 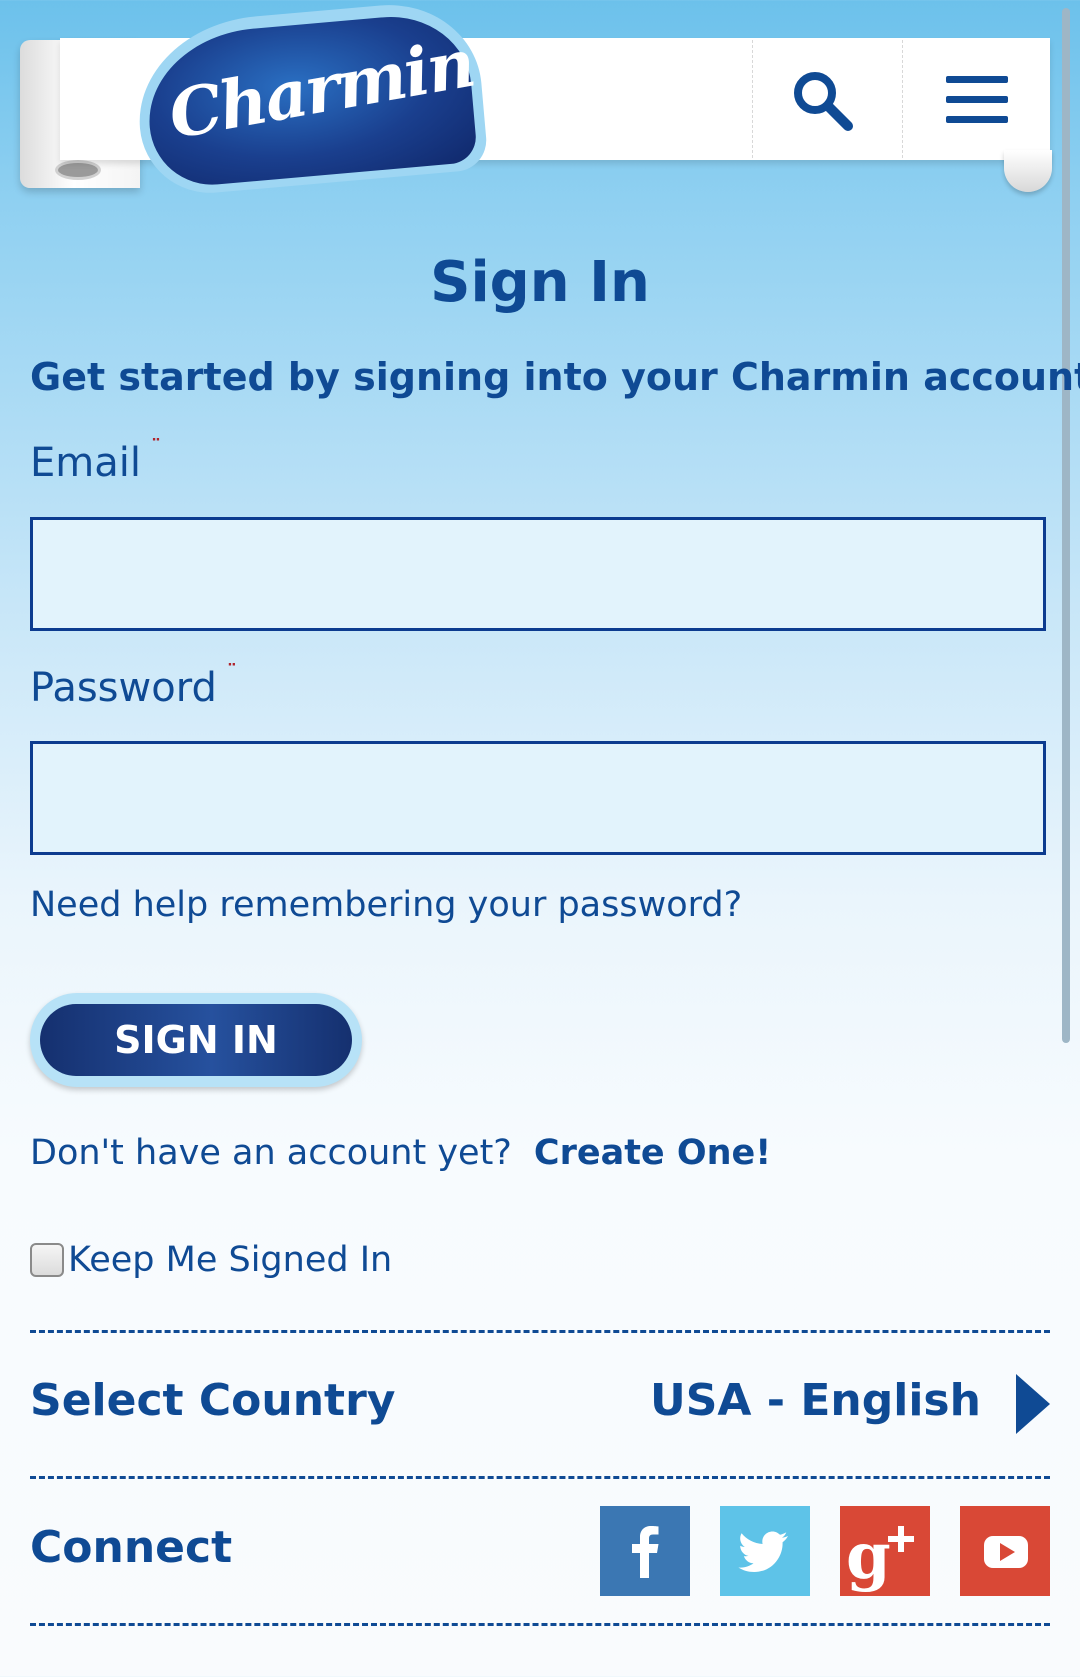 What do you see at coordinates (1066, 525) in the screenshot?
I see `page-scrollbar` at bounding box center [1066, 525].